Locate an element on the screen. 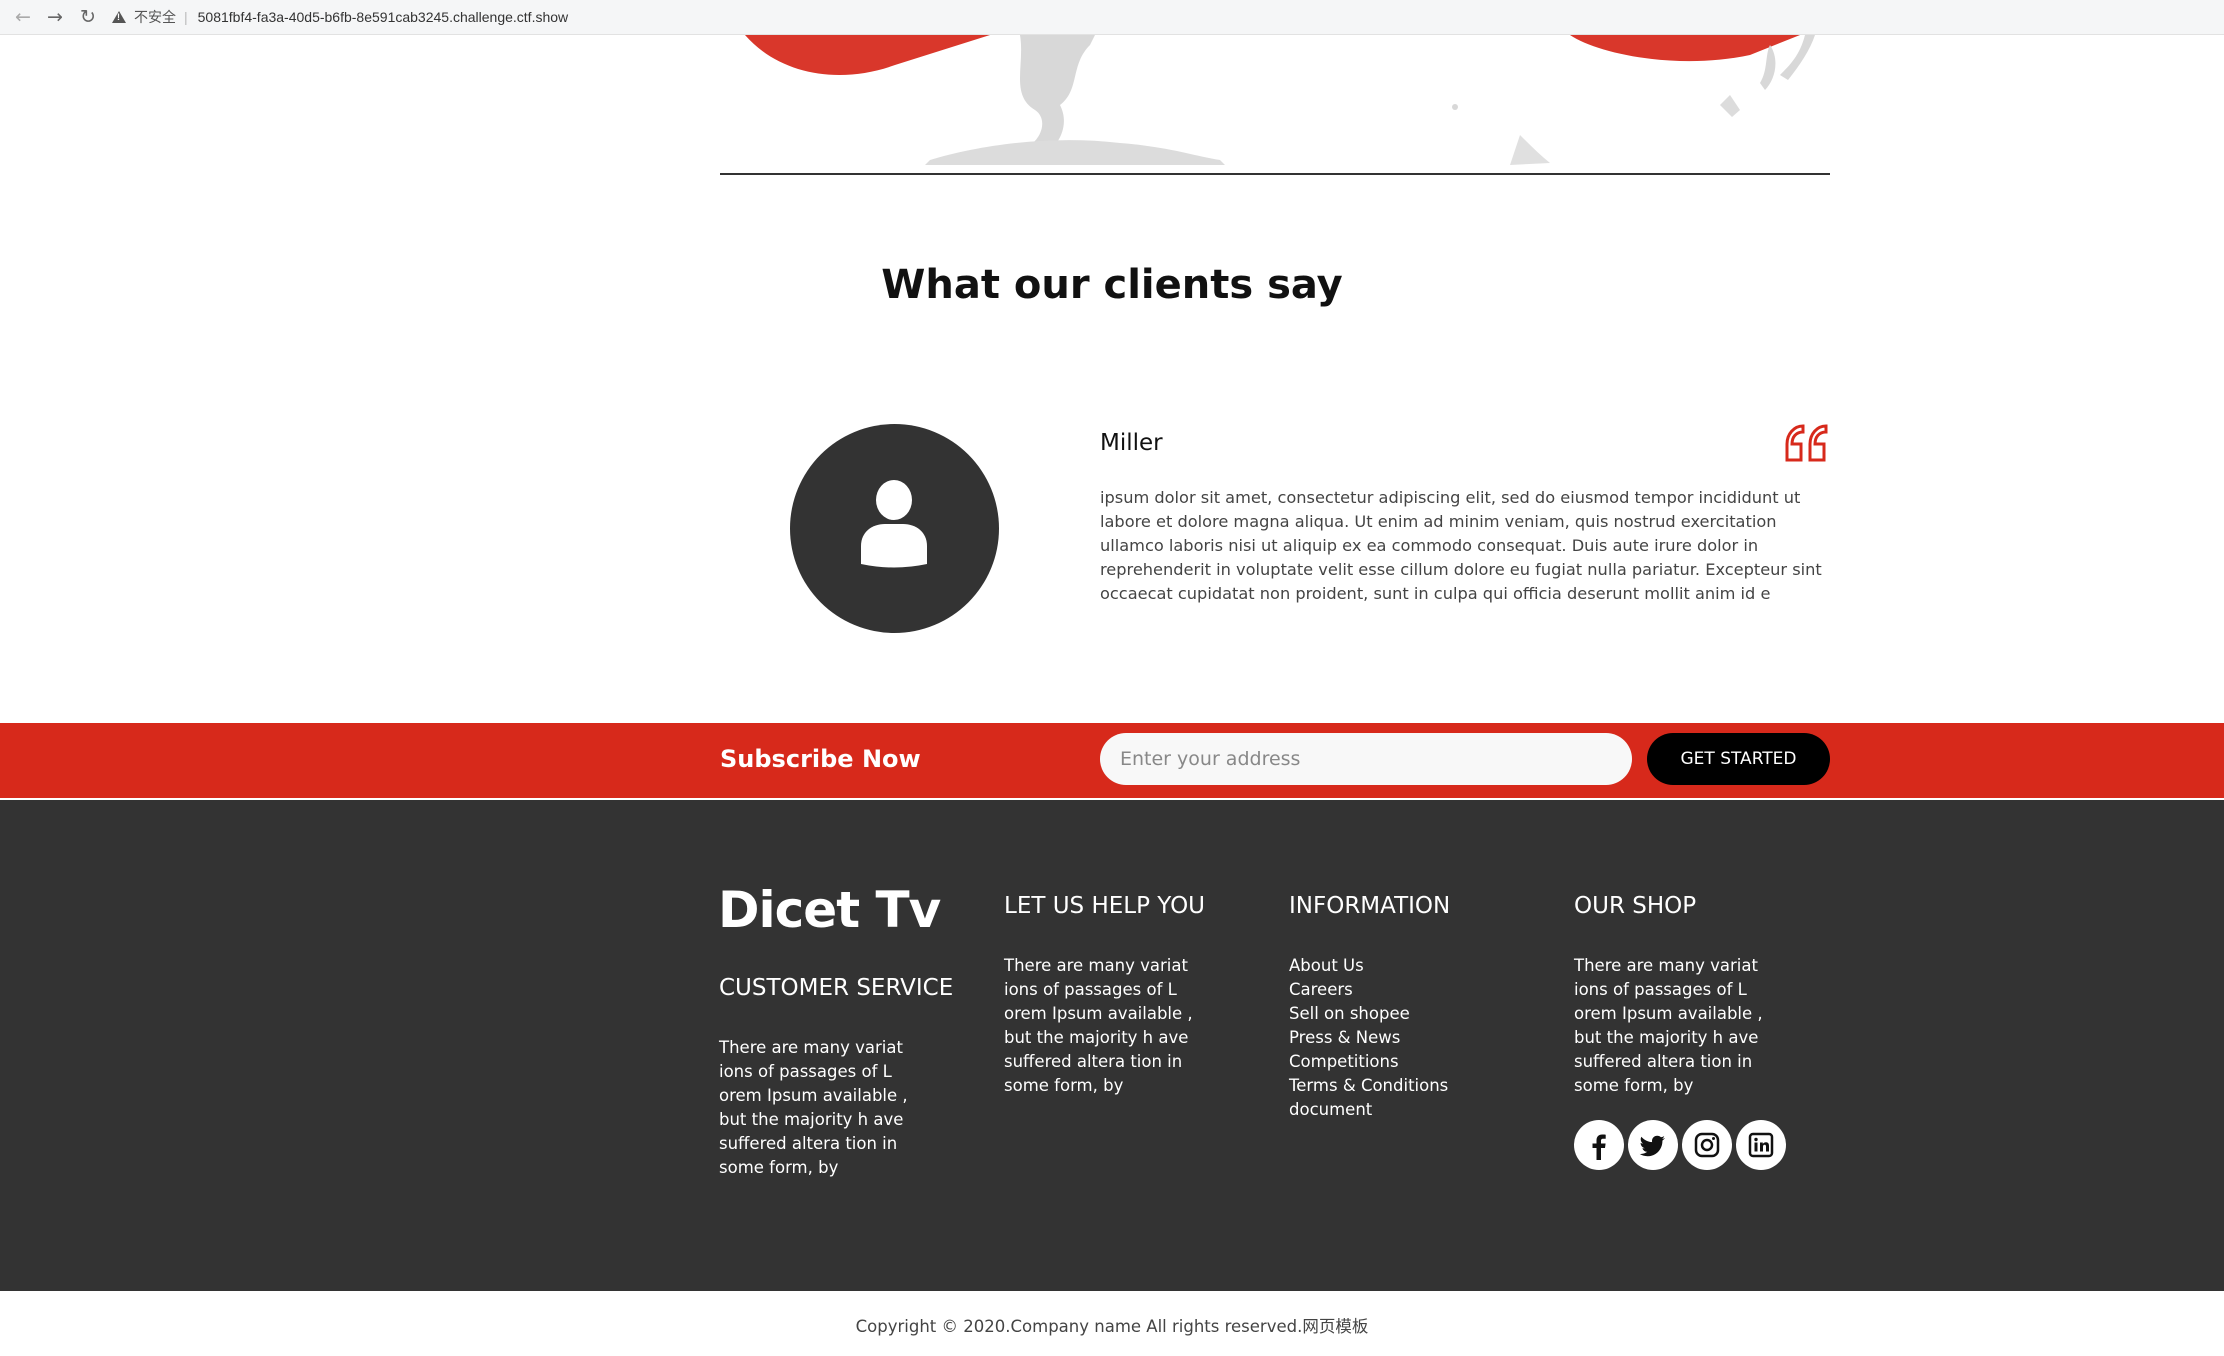 This screenshot has width=2224, height=1356. footer-link-sell-on-shopee: Sell on shopee is located at coordinates (1368, 1014).